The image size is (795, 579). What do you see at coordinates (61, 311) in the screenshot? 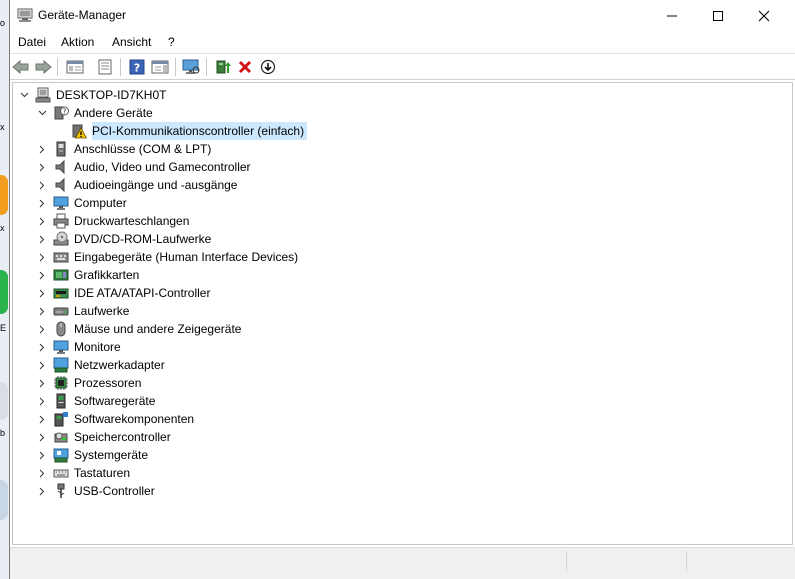
I see `disk-drive-icon` at bounding box center [61, 311].